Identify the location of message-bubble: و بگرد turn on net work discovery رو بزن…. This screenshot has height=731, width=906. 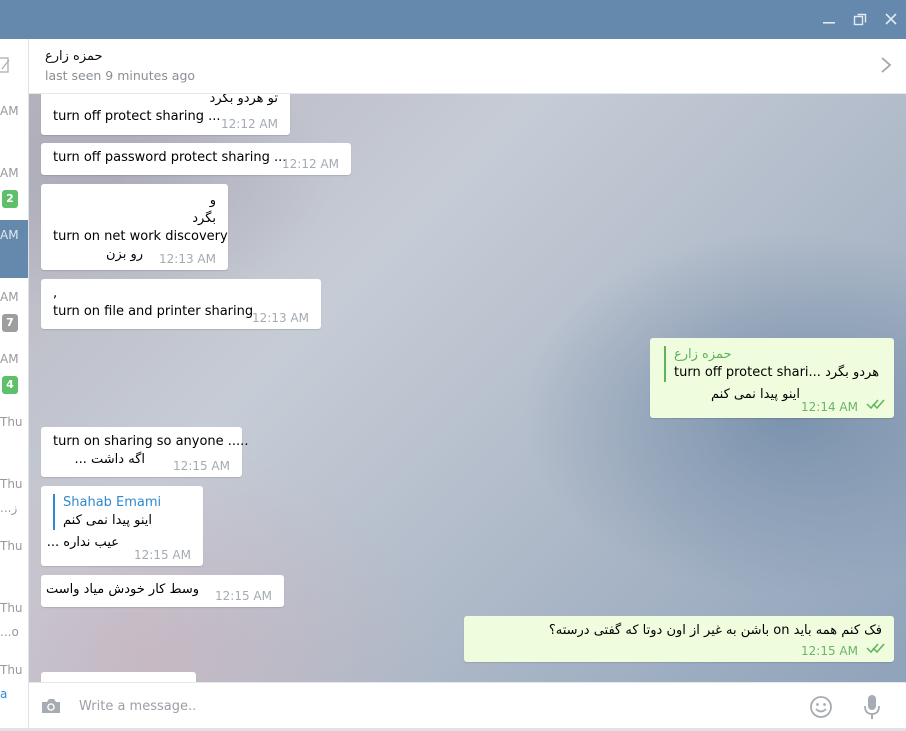
(134, 227).